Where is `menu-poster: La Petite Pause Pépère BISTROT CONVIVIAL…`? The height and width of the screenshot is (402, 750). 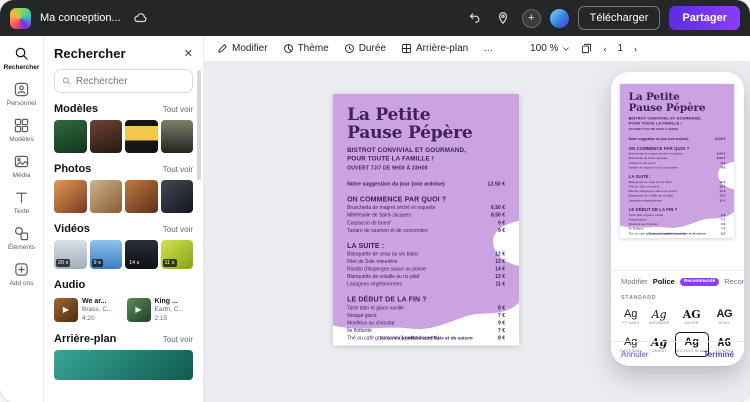 menu-poster: La Petite Pause Pépère BISTROT CONVIVIAL… is located at coordinates (677, 161).